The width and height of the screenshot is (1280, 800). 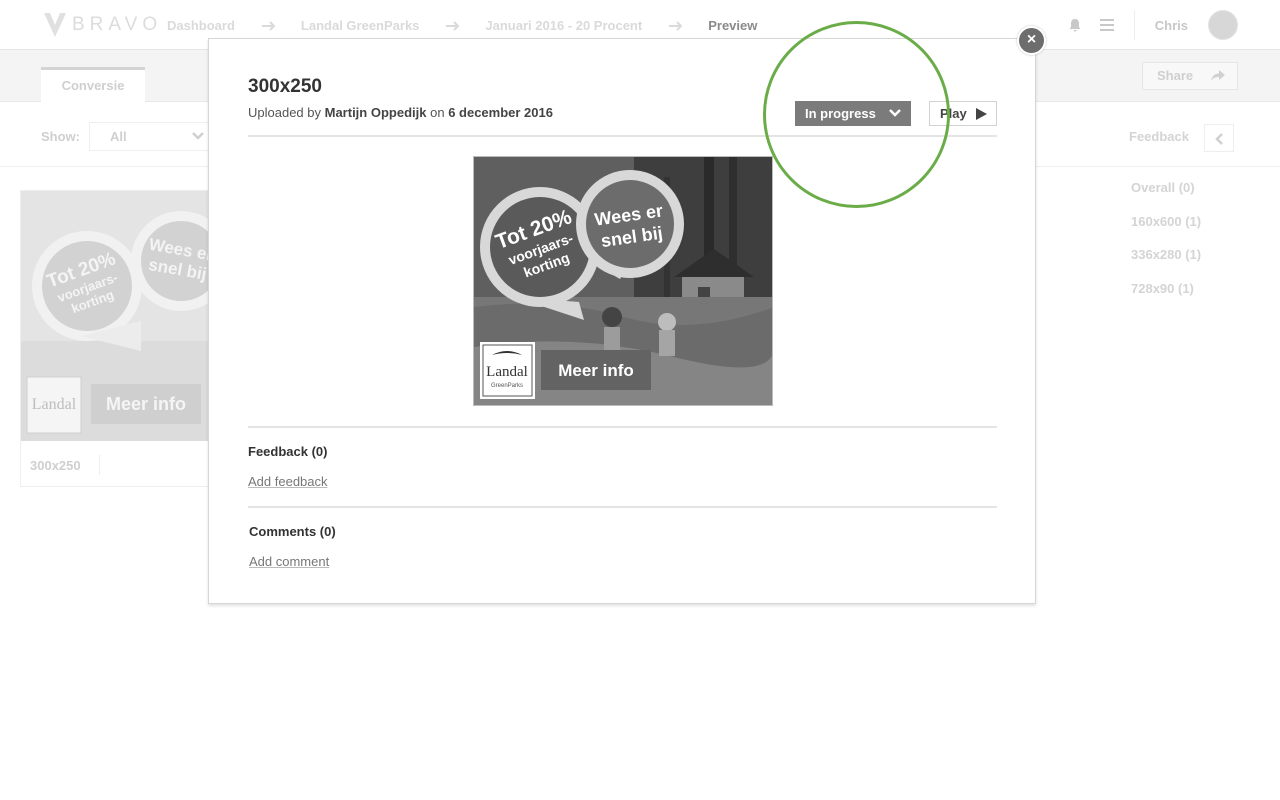 I want to click on breadcrumb-current: Preview, so click(x=733, y=25).